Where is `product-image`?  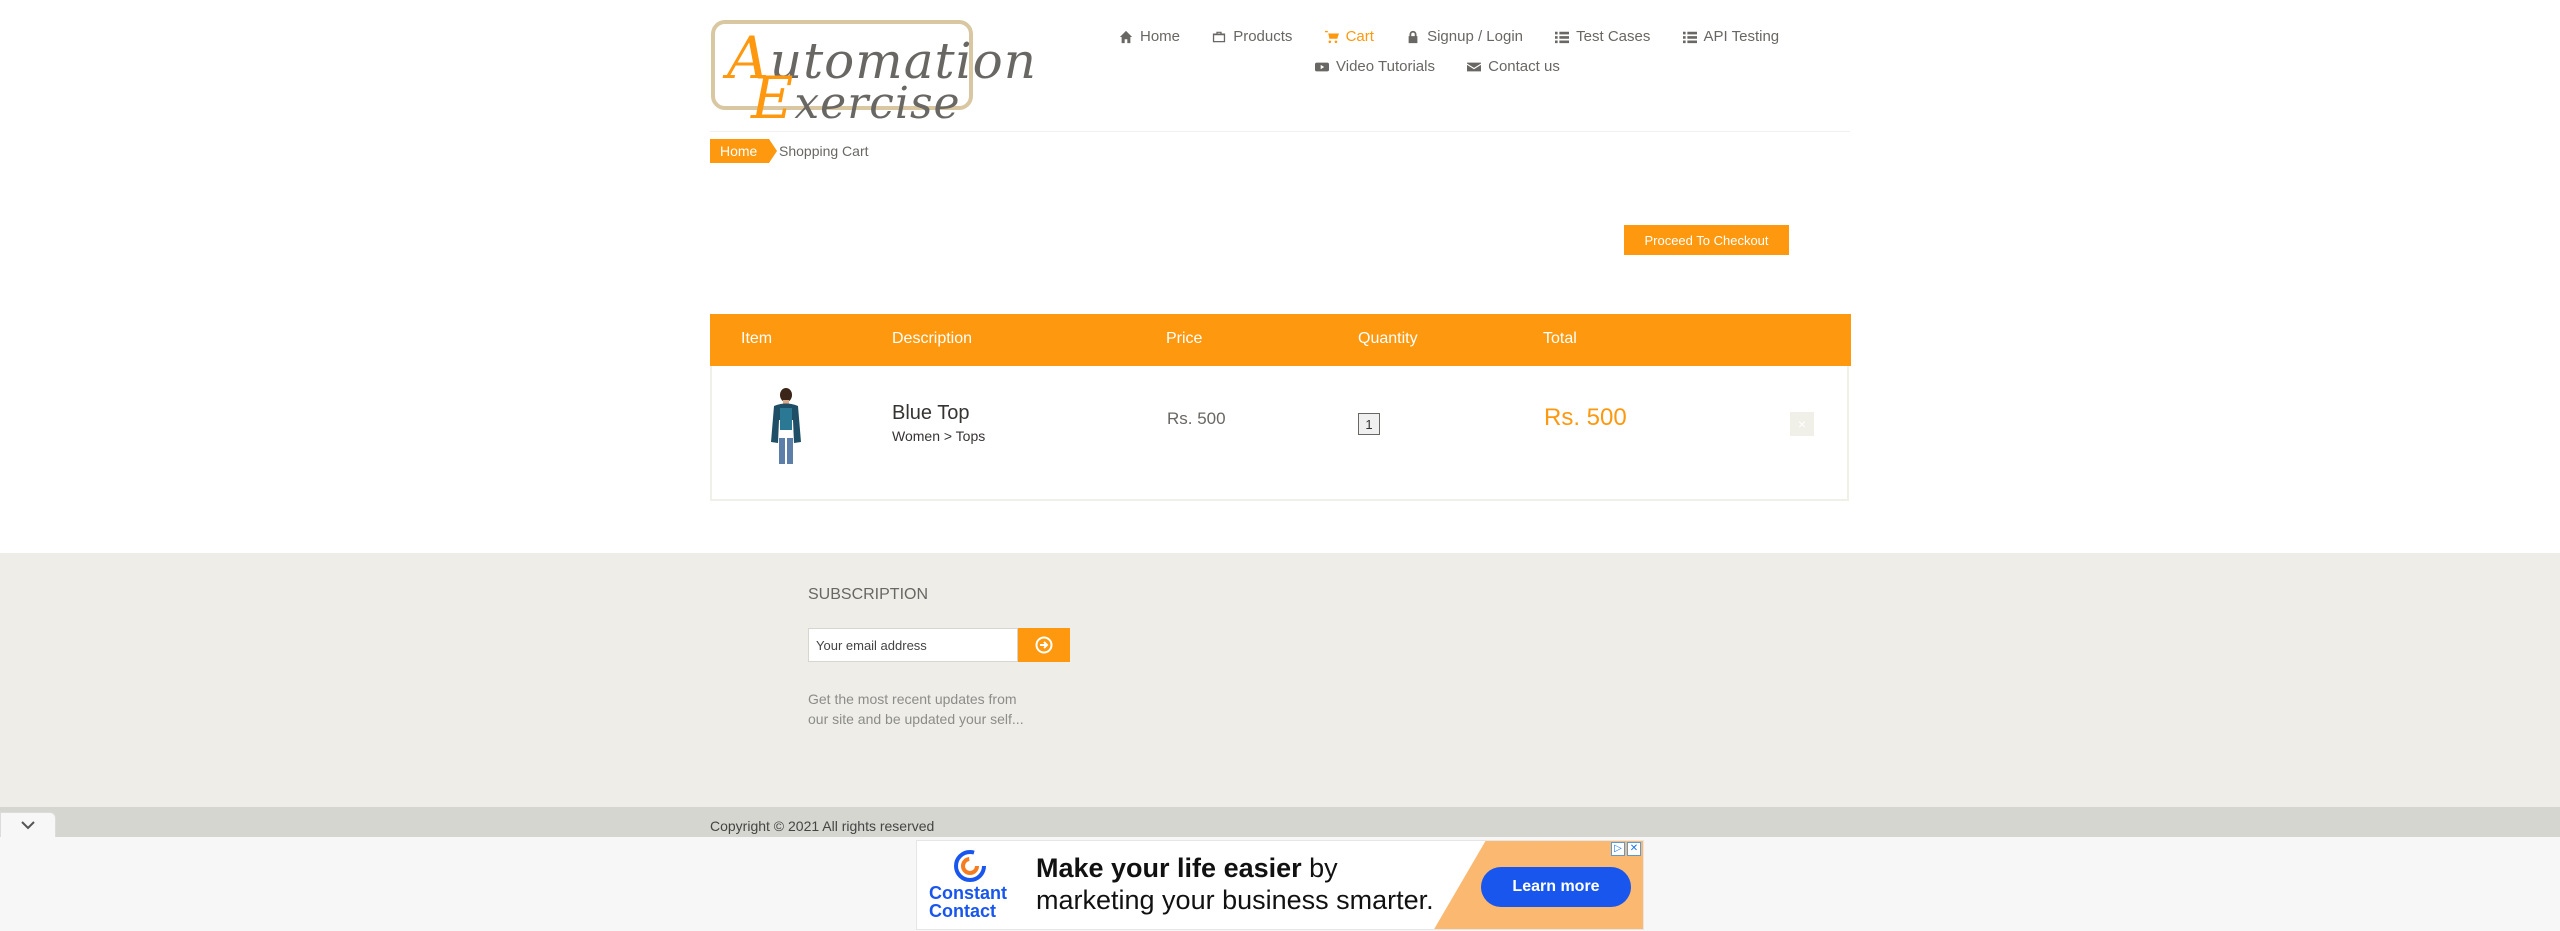
product-image is located at coordinates (786, 426).